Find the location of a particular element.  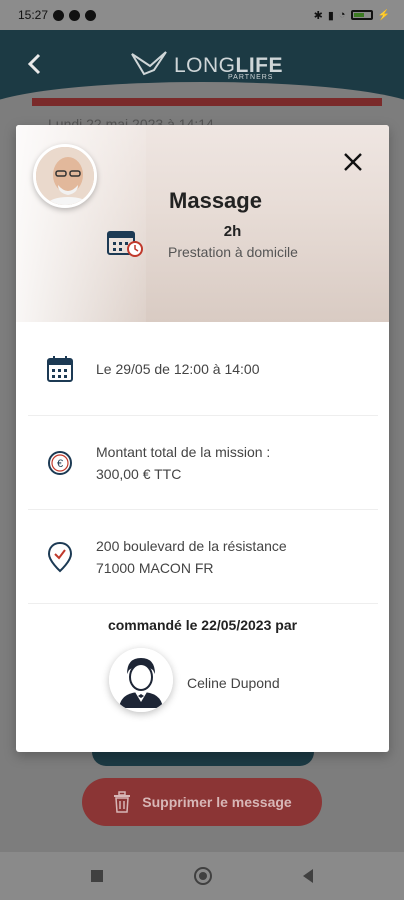

service-title: Massage is located at coordinates (215, 200).